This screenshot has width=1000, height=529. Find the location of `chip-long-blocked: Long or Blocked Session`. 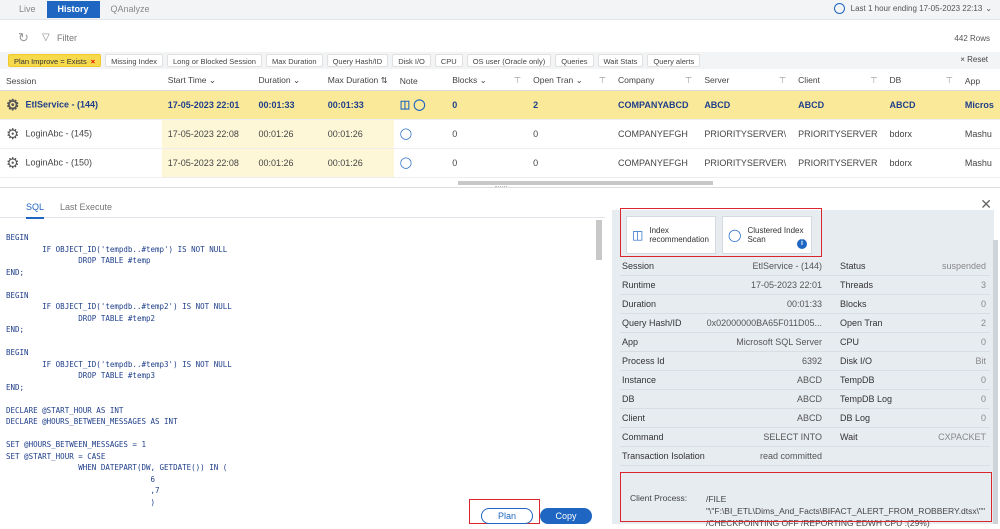

chip-long-blocked: Long or Blocked Session is located at coordinates (214, 60).